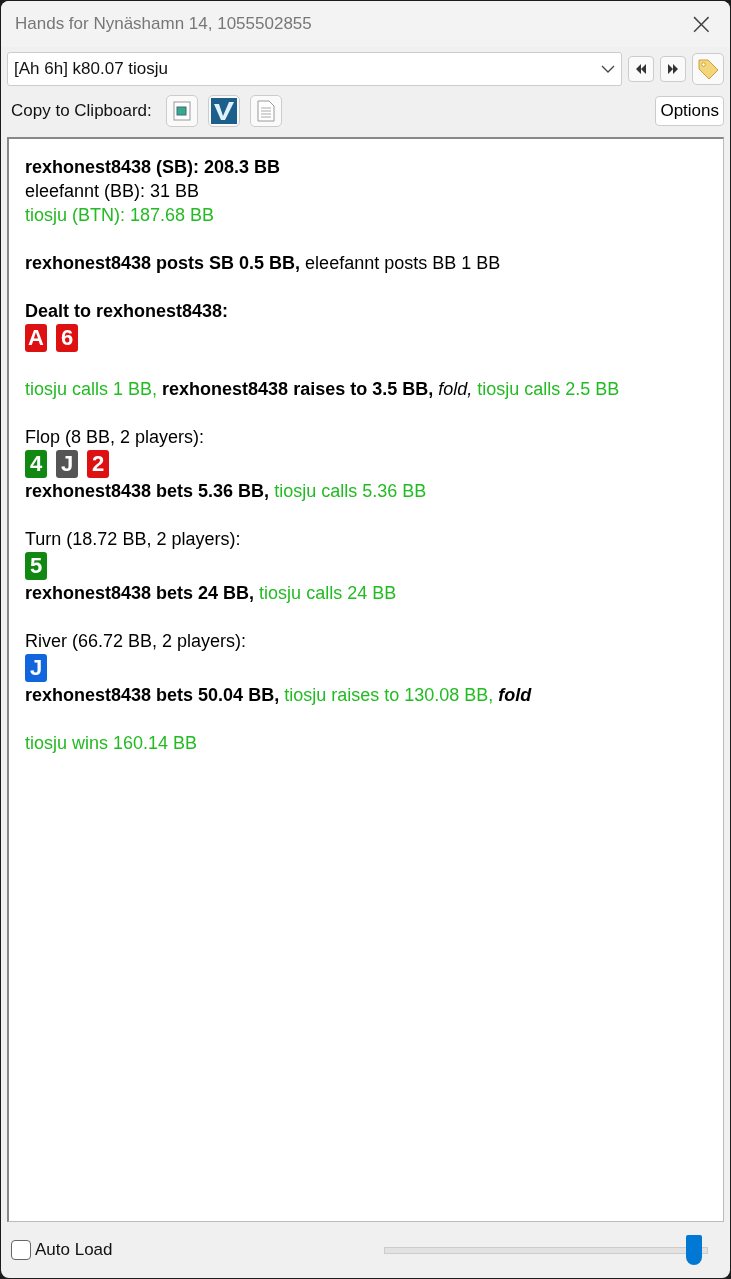 Image resolution: width=731 pixels, height=1279 pixels. What do you see at coordinates (136, 641) in the screenshot?
I see `history-line: River (66.72 BB, 2 players):` at bounding box center [136, 641].